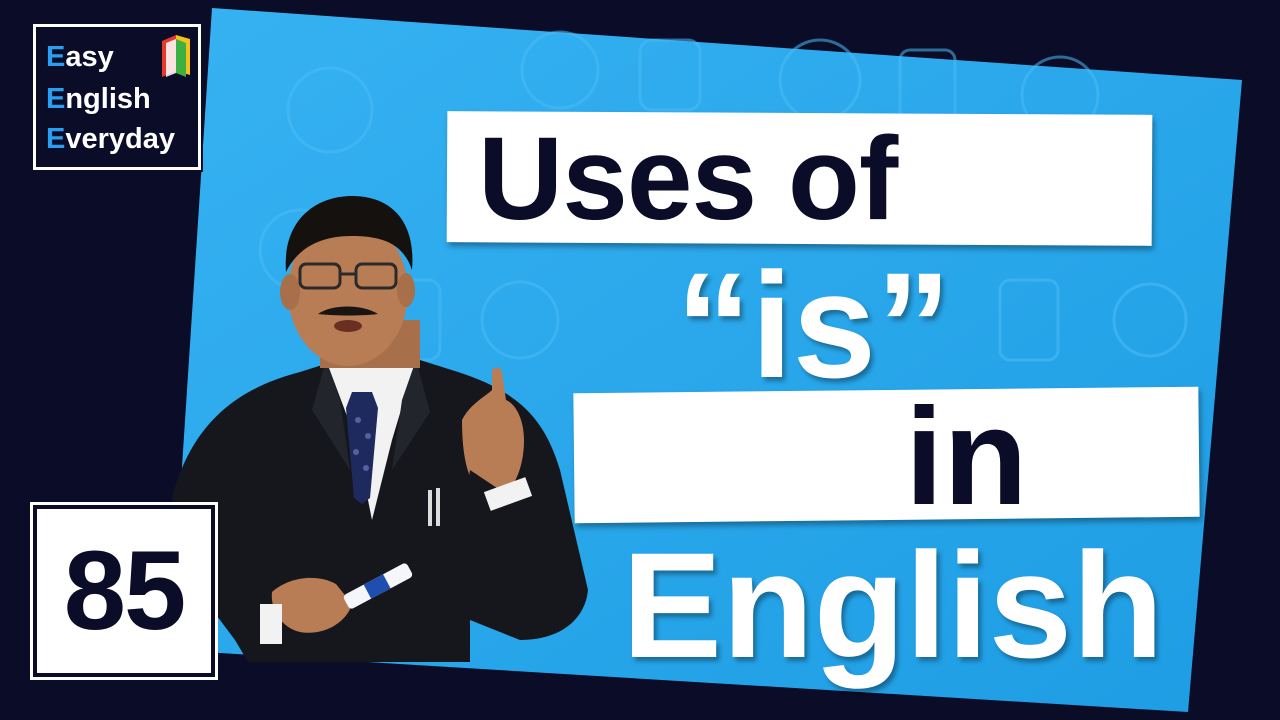  I want to click on episode-number: 85, so click(125, 590).